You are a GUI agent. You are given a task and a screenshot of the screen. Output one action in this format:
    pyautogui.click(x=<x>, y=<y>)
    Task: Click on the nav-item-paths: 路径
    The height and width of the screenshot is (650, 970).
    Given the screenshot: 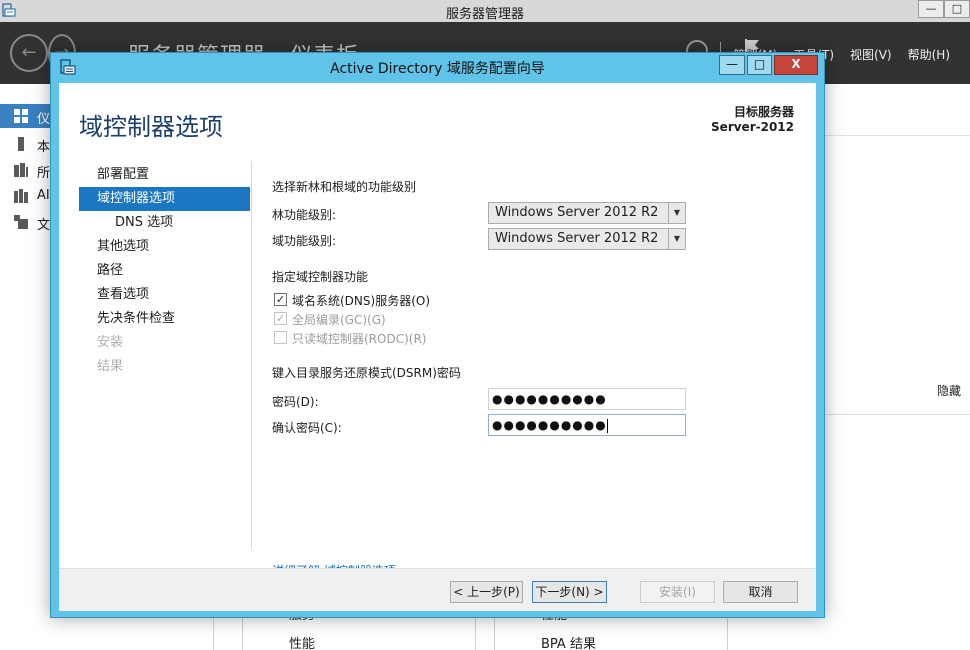 What is the action you would take?
    pyautogui.click(x=164, y=271)
    